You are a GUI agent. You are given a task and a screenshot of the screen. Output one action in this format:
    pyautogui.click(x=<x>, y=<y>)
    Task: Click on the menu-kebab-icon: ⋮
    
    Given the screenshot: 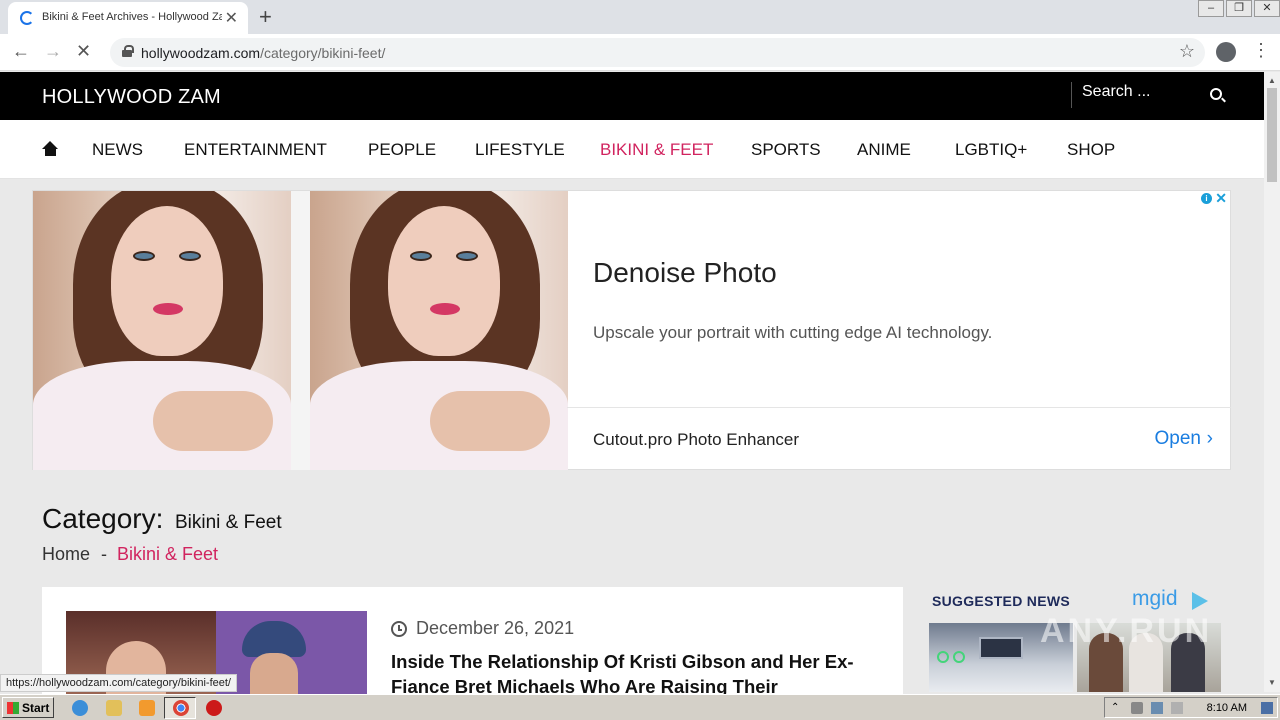 What is the action you would take?
    pyautogui.click(x=1261, y=50)
    